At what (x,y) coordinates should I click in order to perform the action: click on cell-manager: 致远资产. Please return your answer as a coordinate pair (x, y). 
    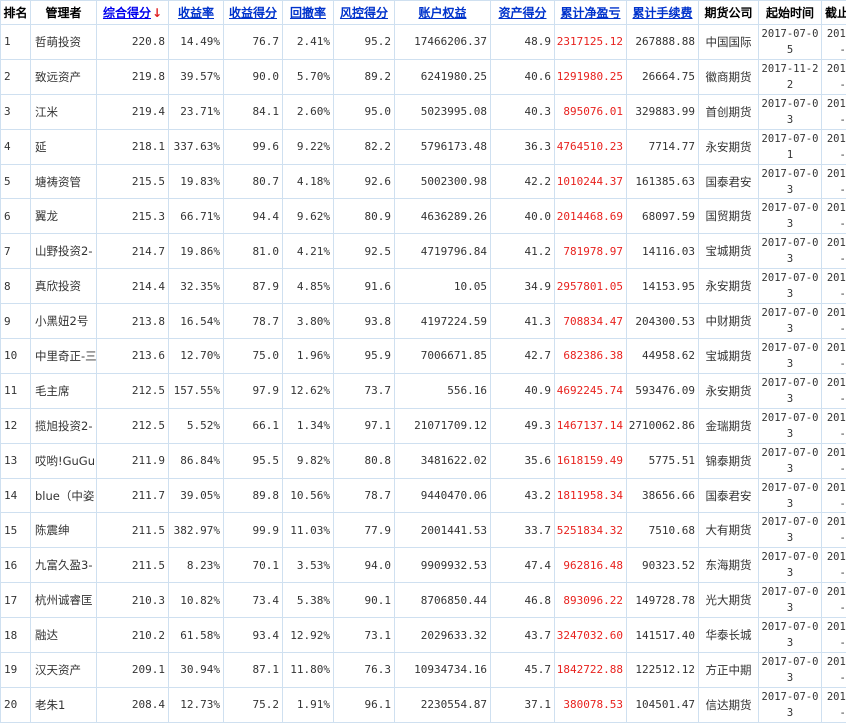
    Looking at the image, I should click on (63, 76).